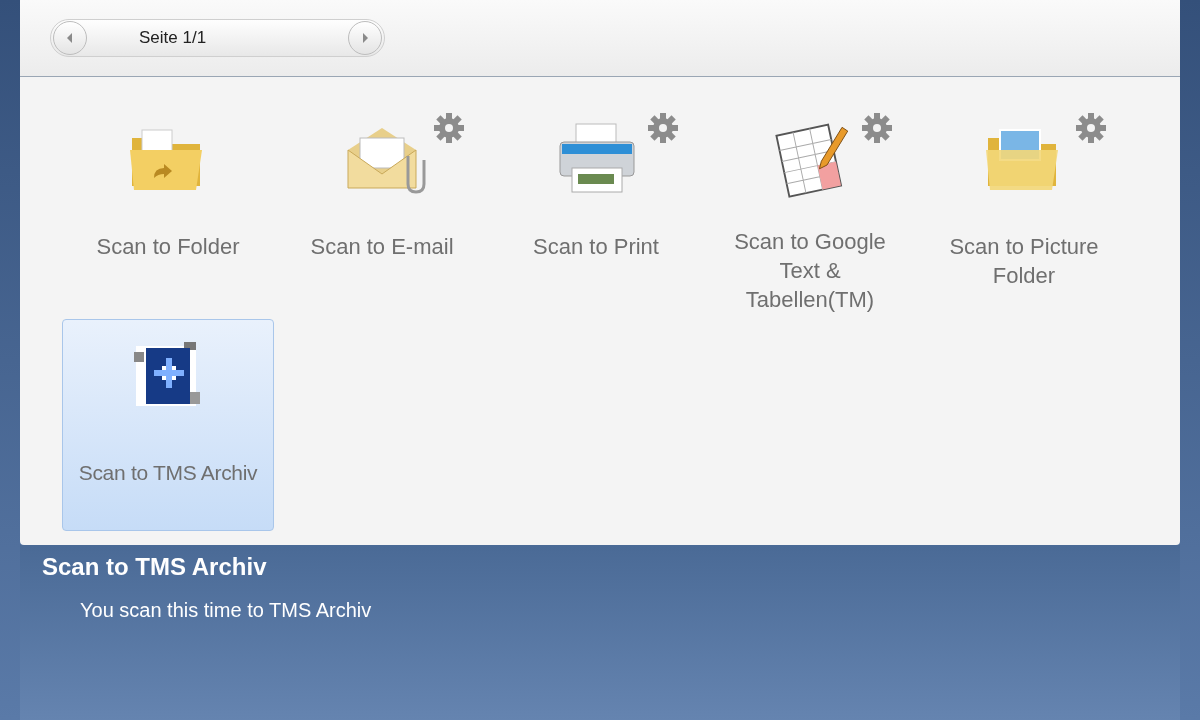 This screenshot has width=1200, height=720. What do you see at coordinates (810, 209) in the screenshot?
I see `scan-action-tile: Scan to Google Text & Tabellen(TM)` at bounding box center [810, 209].